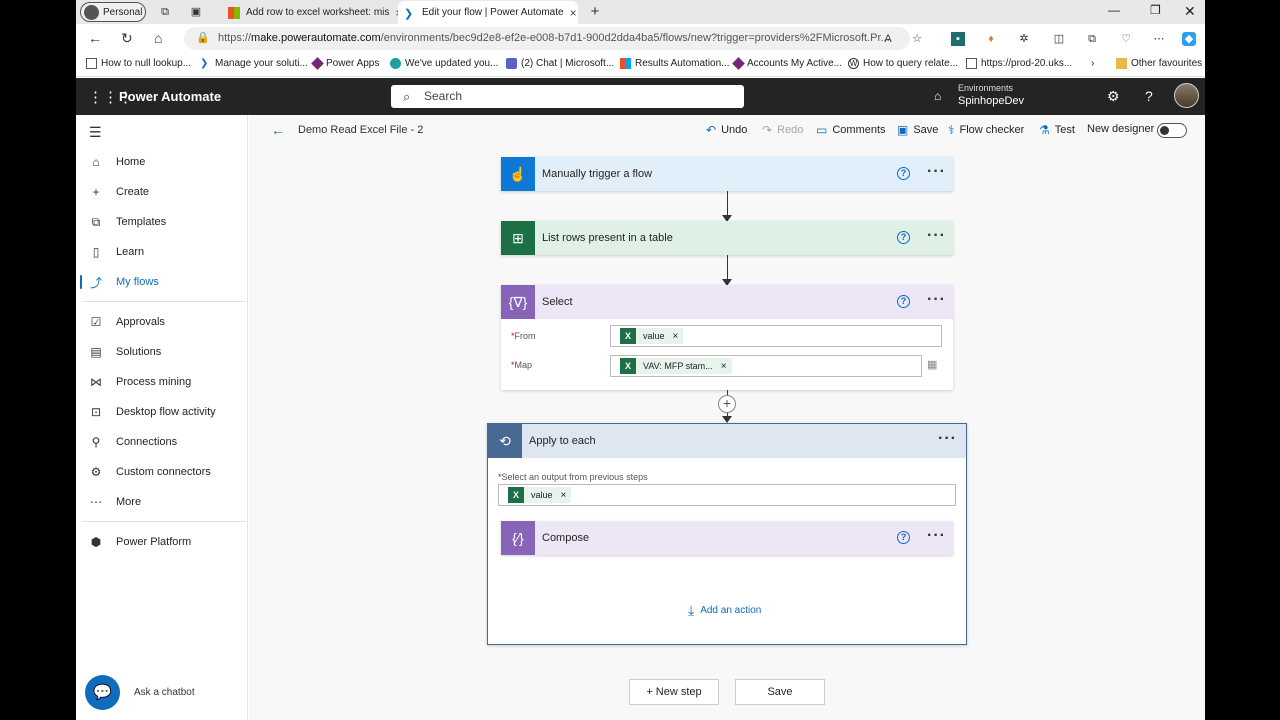  I want to click on nav-label: Connections, so click(147, 442).